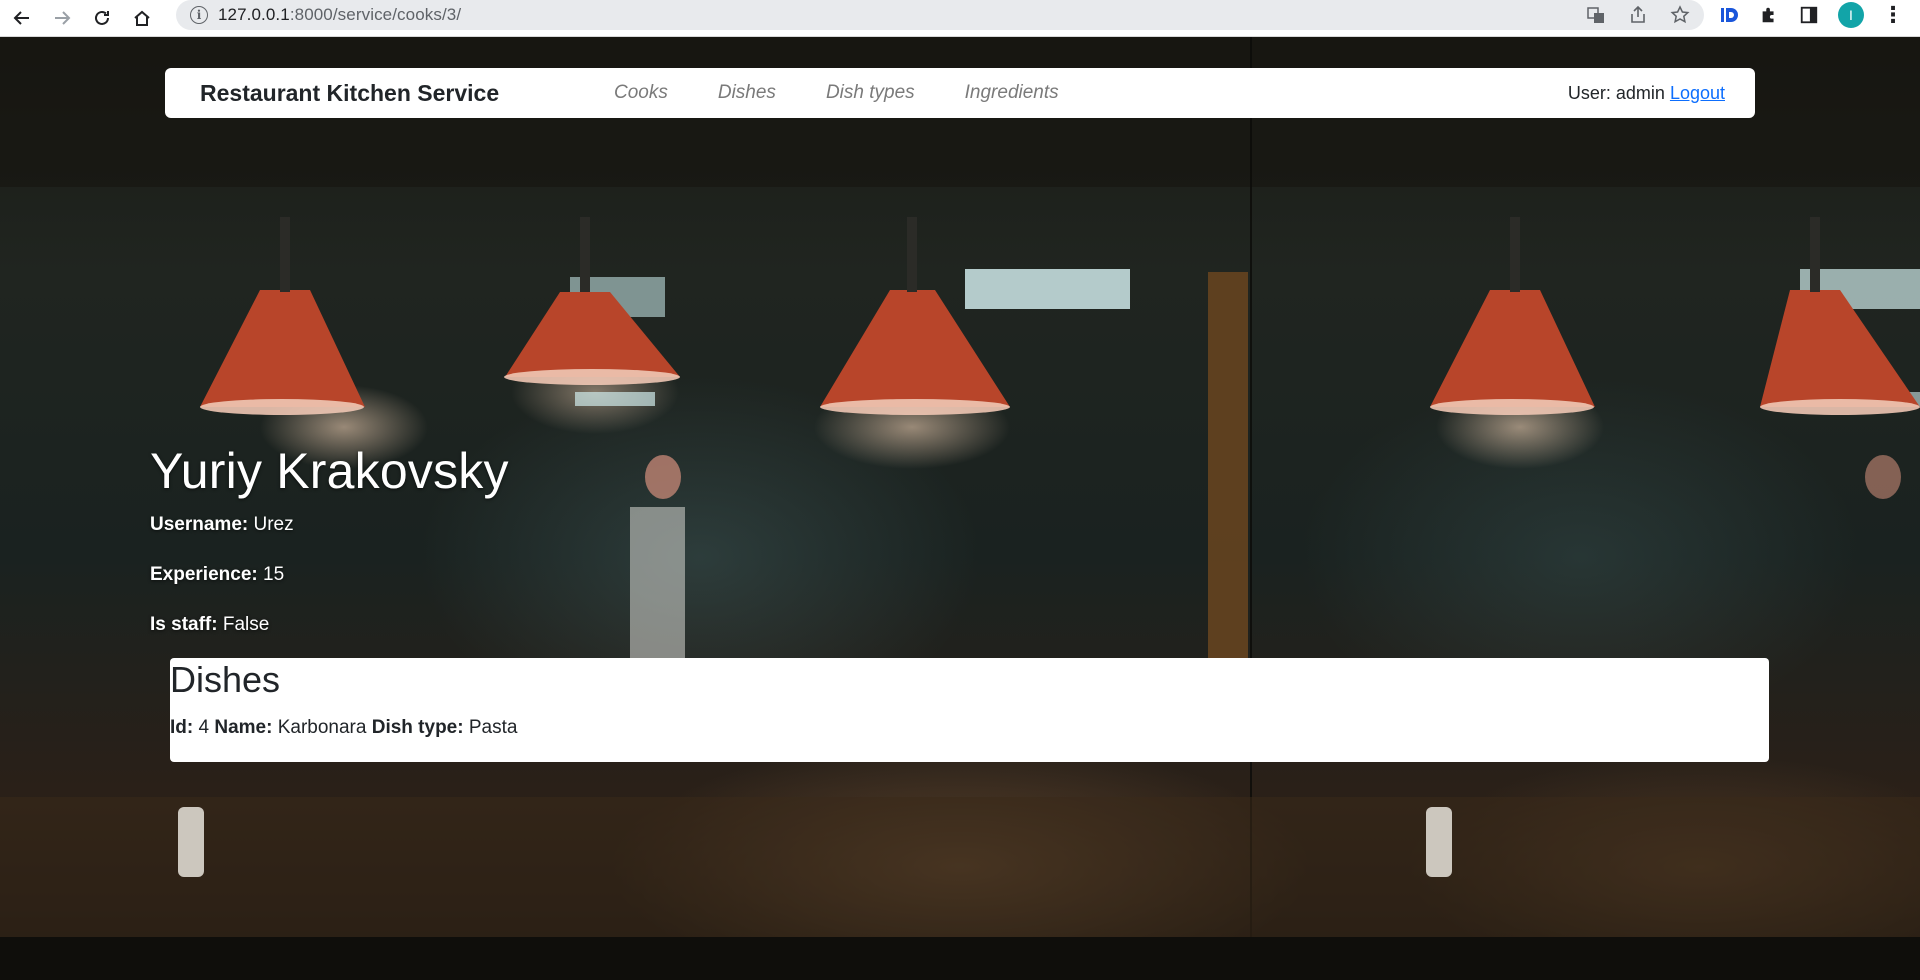 The image size is (1920, 980). What do you see at coordinates (870, 93) in the screenshot?
I see `nav-link-dish-types: Dish types` at bounding box center [870, 93].